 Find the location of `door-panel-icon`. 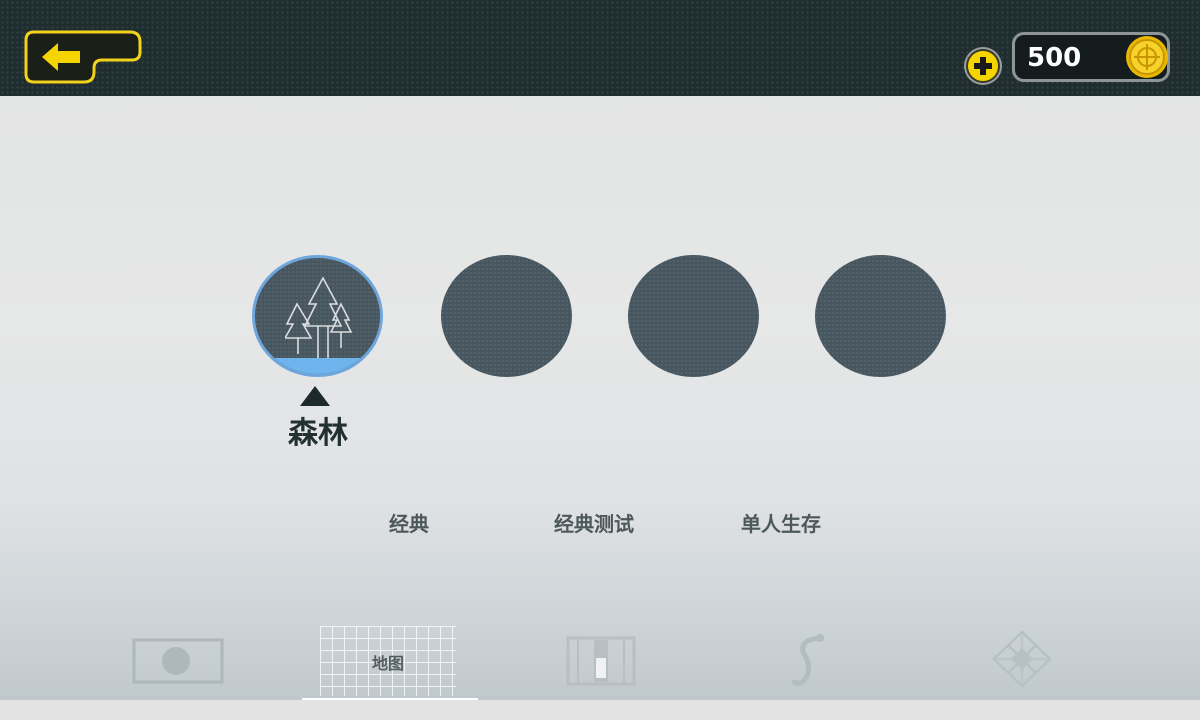

door-panel-icon is located at coordinates (601, 661).